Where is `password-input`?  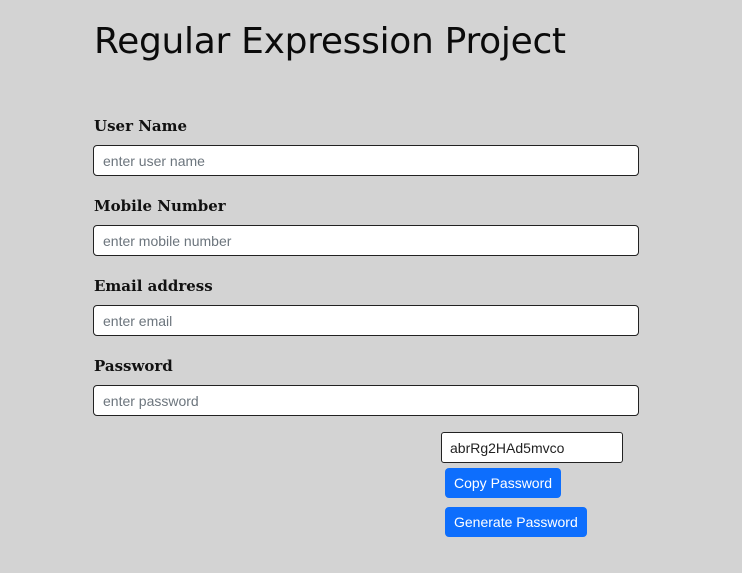 password-input is located at coordinates (366, 400).